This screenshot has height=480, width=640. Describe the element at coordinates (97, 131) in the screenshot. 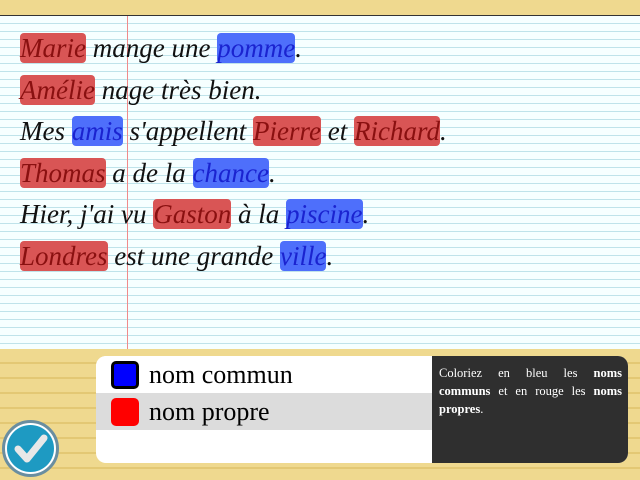

I see `common-noun-word: amis` at that location.